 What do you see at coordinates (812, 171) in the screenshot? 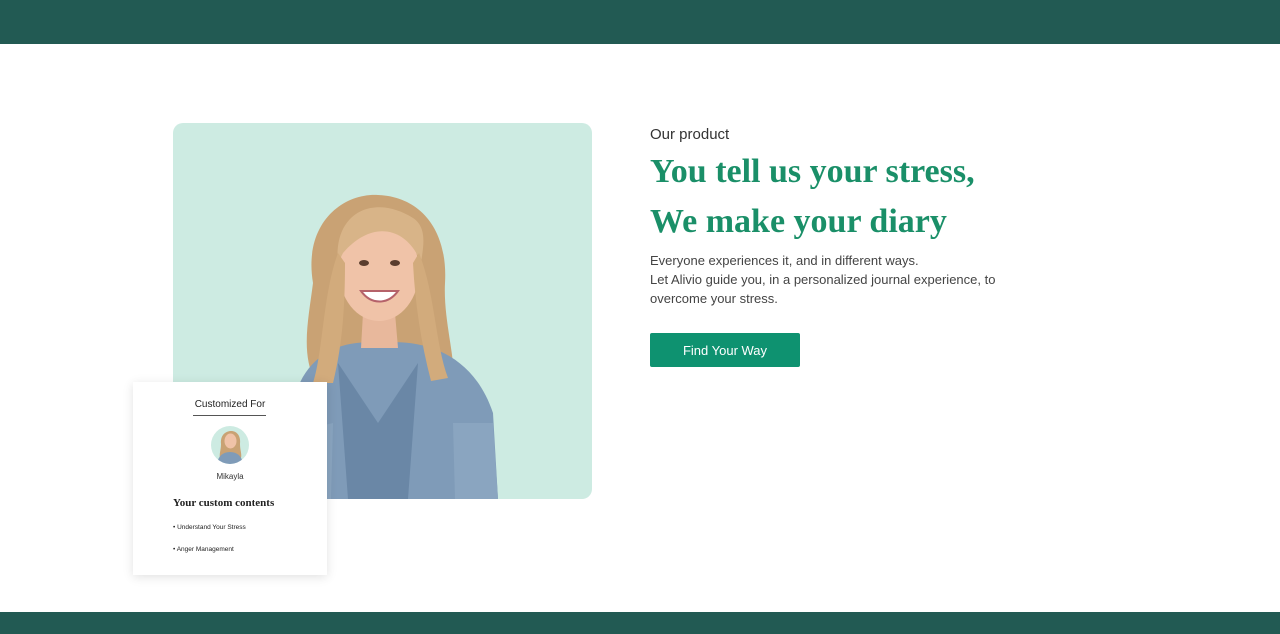
I see `headline-line-1: You tell us your stress,` at bounding box center [812, 171].